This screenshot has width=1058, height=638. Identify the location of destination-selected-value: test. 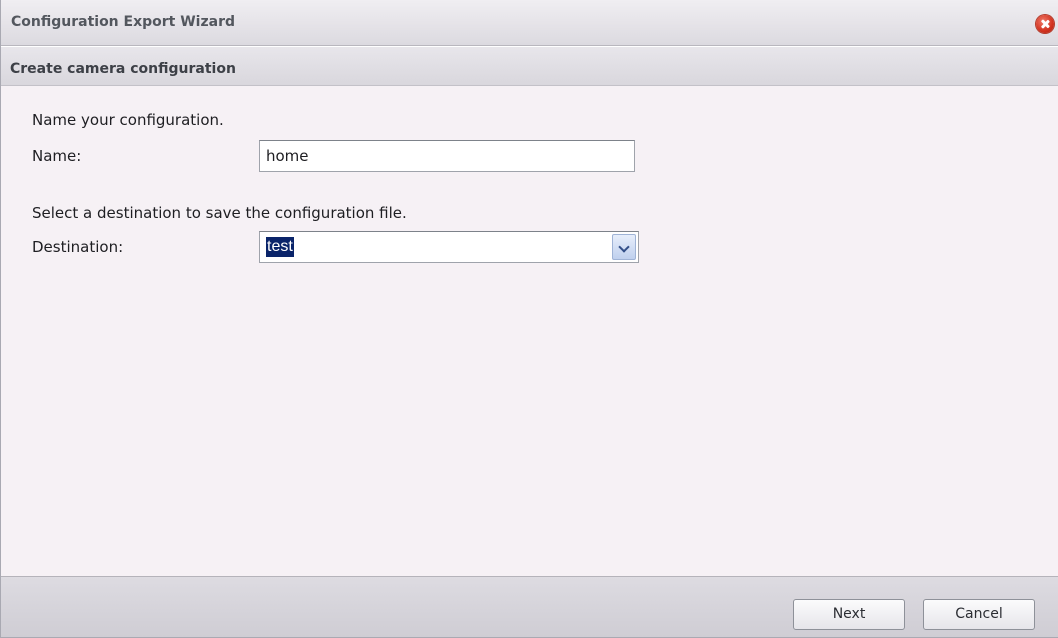
(280, 247).